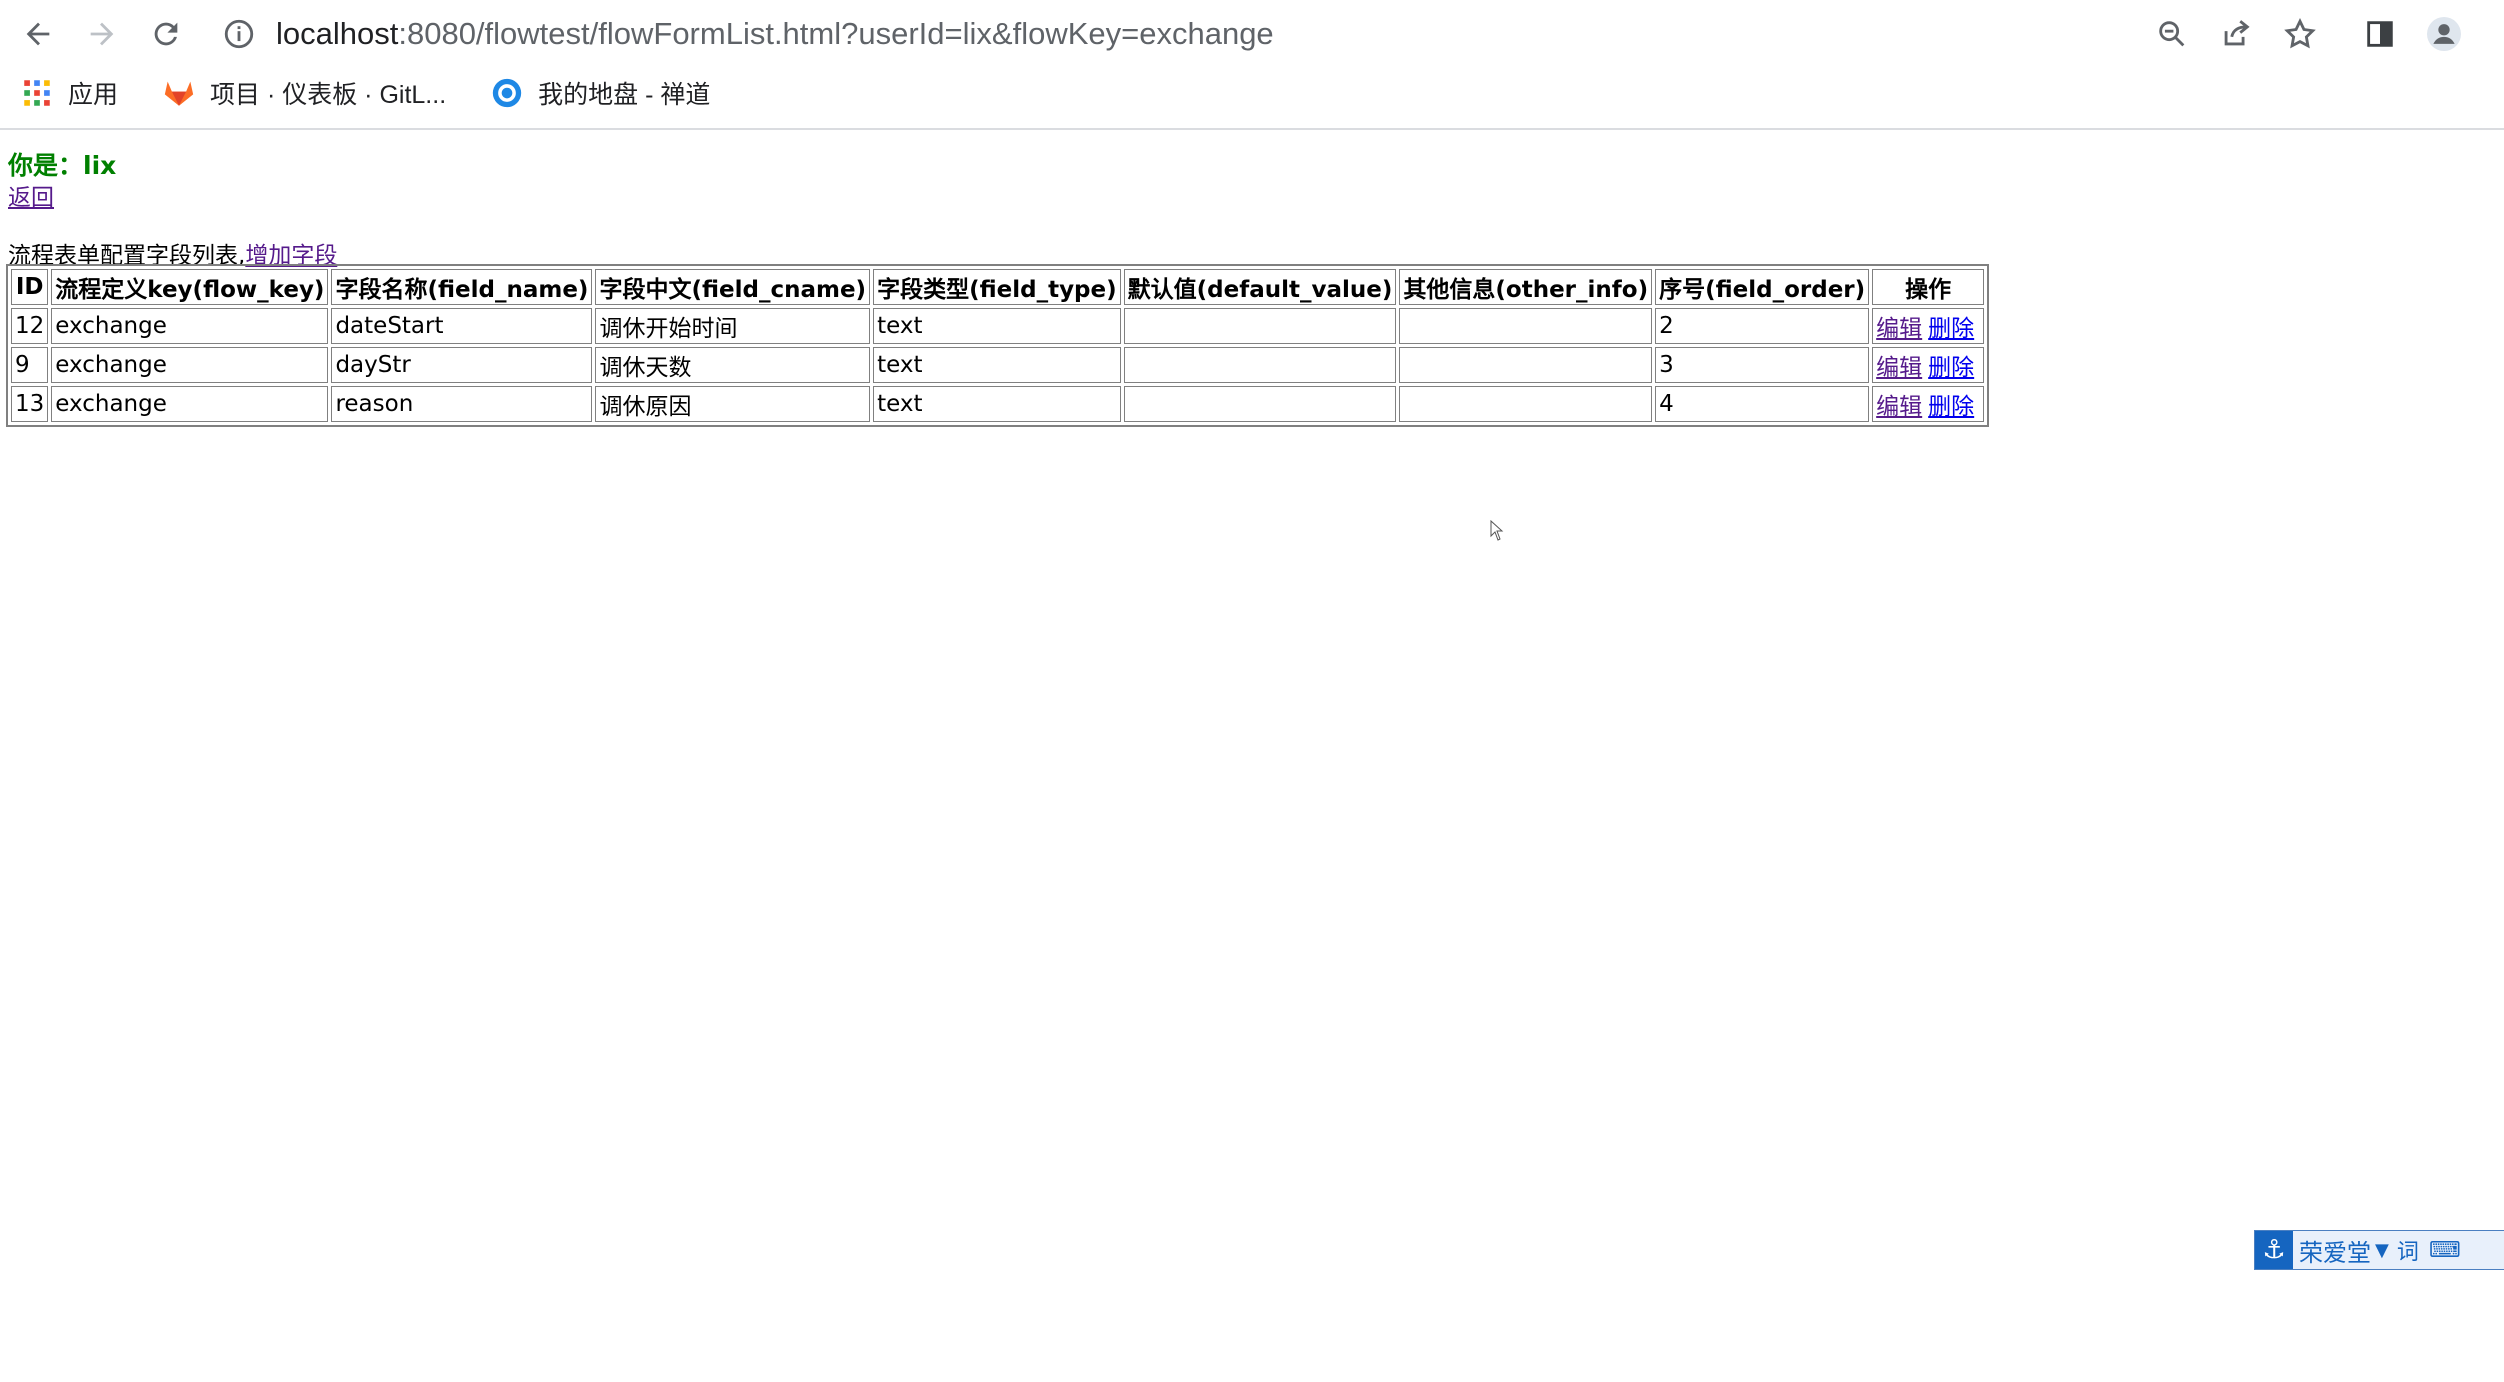  I want to click on bookmark-star-icon, so click(2300, 34).